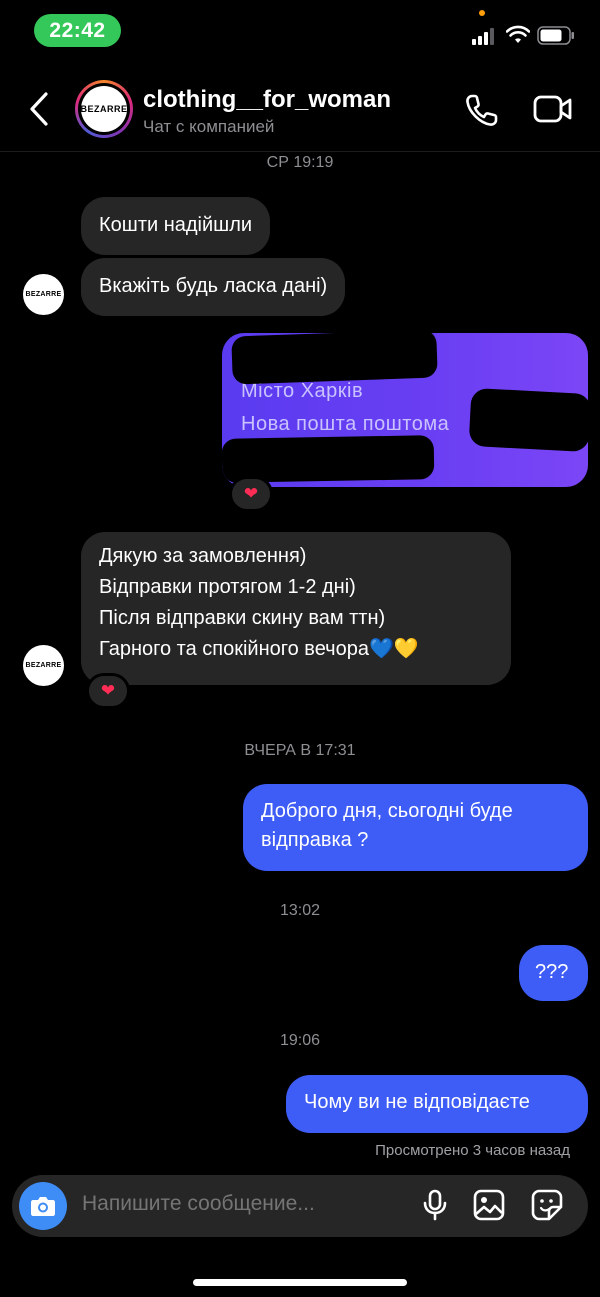  I want to click on message-line: Гарного та спокійного вечора💙💛, so click(259, 649).